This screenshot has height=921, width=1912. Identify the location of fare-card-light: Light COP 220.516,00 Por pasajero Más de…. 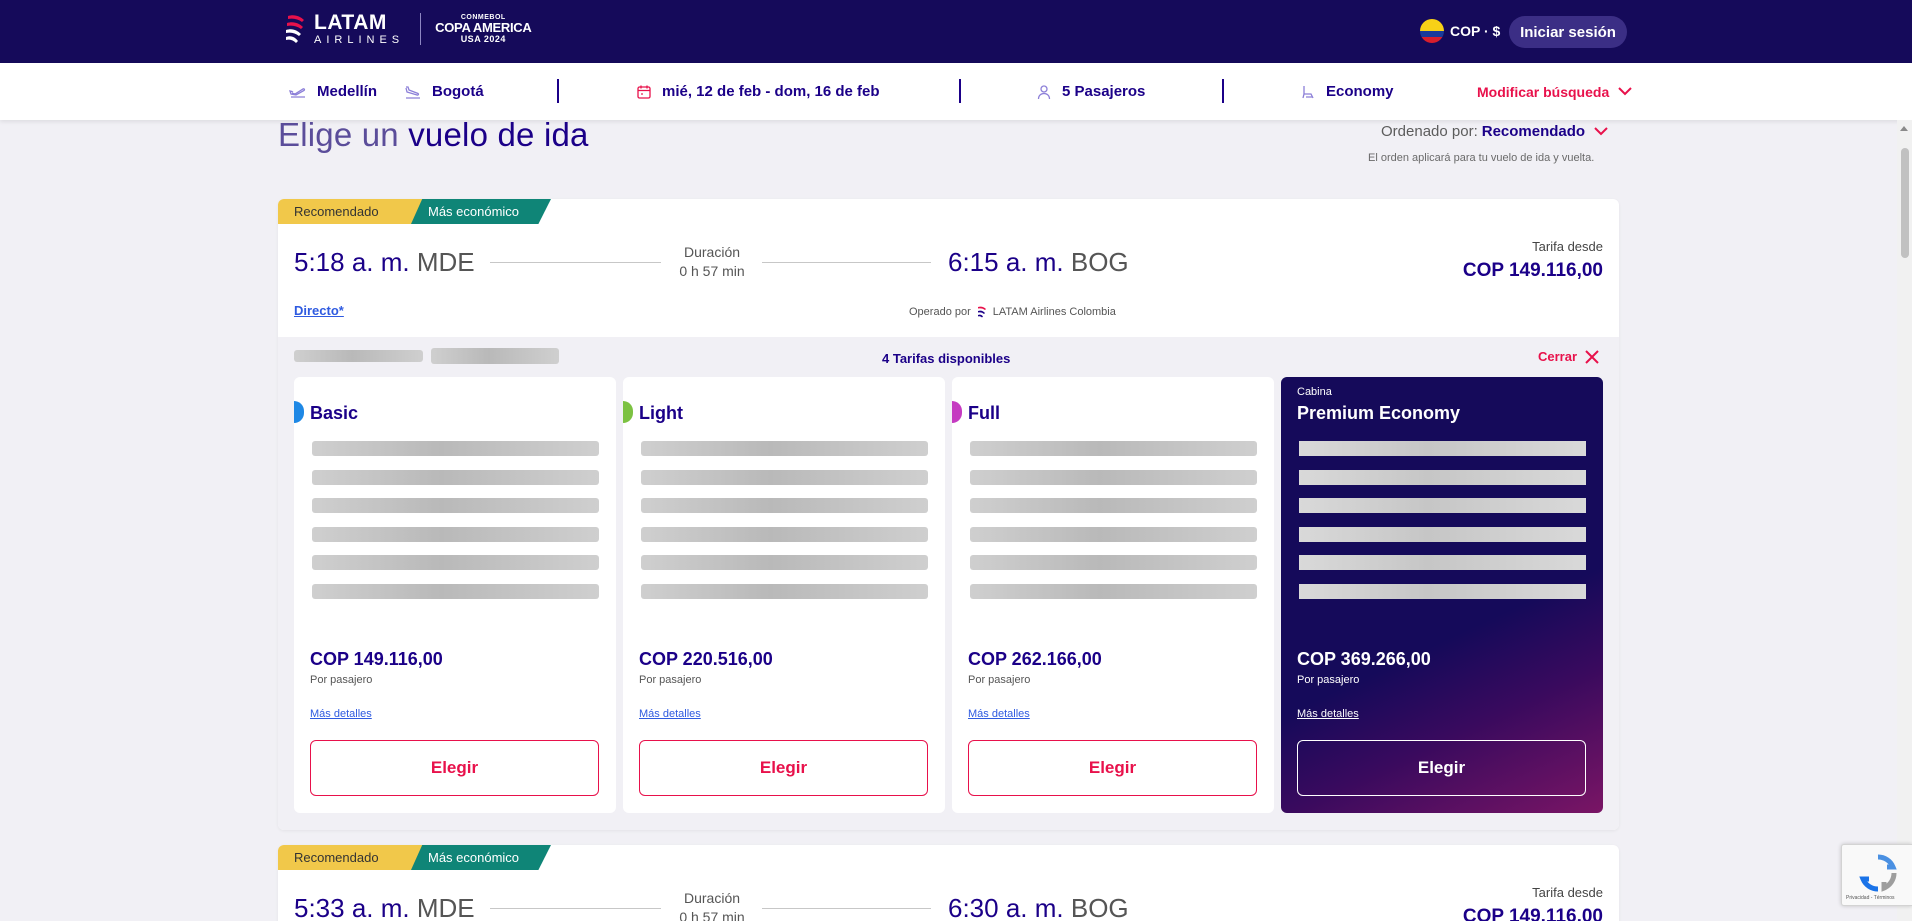
(784, 595).